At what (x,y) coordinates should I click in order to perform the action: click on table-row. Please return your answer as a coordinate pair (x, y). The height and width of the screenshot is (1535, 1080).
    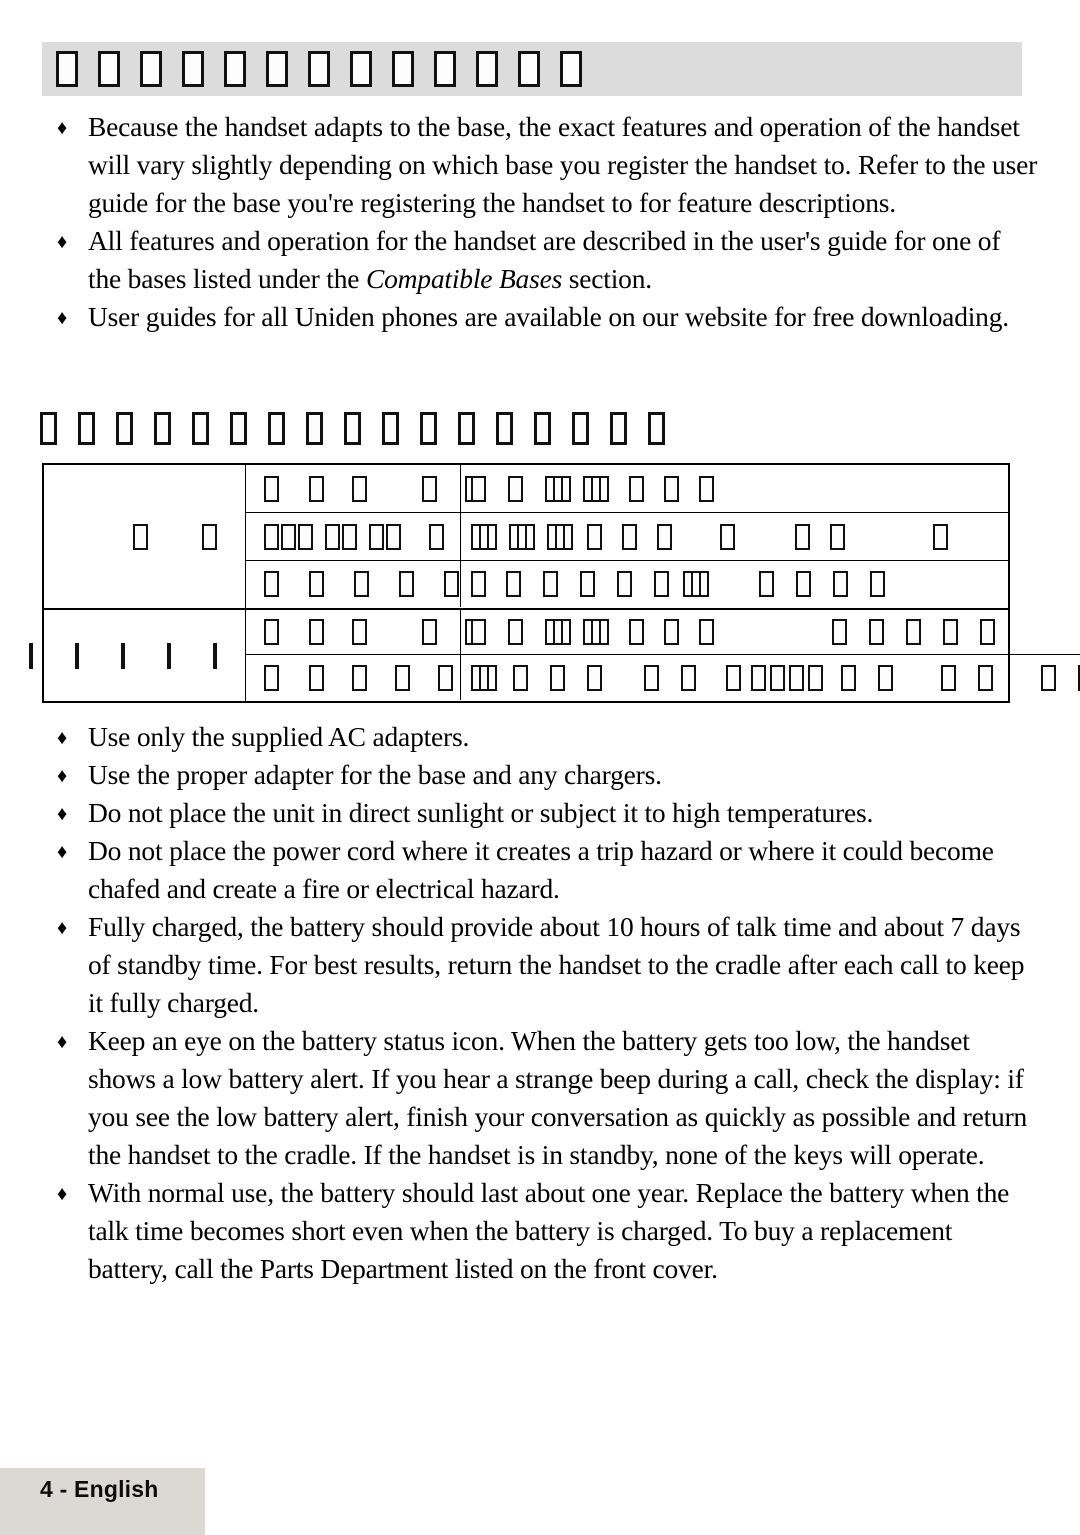
    Looking at the image, I should click on (526, 537).